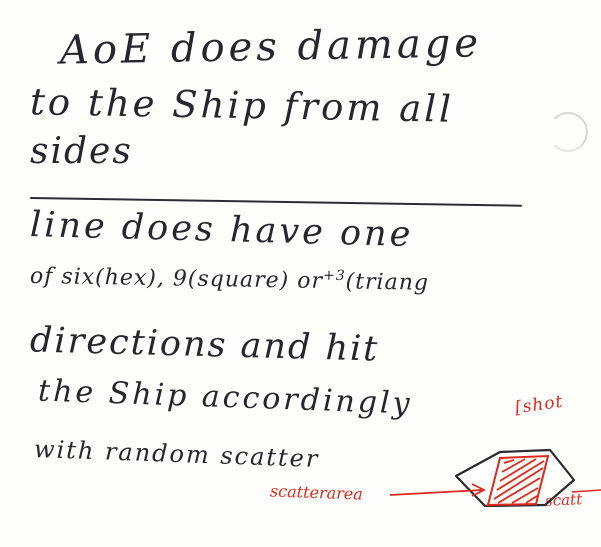 This screenshot has height=547, width=601. What do you see at coordinates (519, 481) in the screenshot?
I see `scatter-hatching` at bounding box center [519, 481].